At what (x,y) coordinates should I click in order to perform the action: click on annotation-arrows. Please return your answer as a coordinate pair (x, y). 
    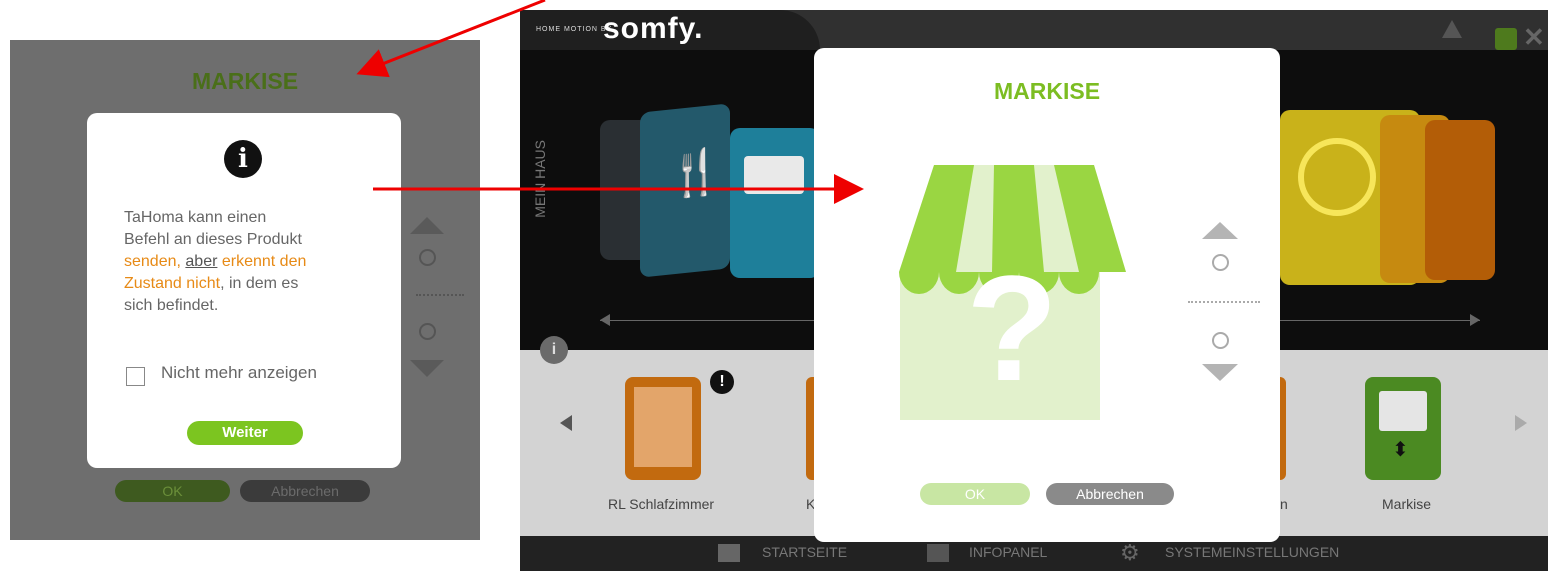
    Looking at the image, I should click on (610, 102).